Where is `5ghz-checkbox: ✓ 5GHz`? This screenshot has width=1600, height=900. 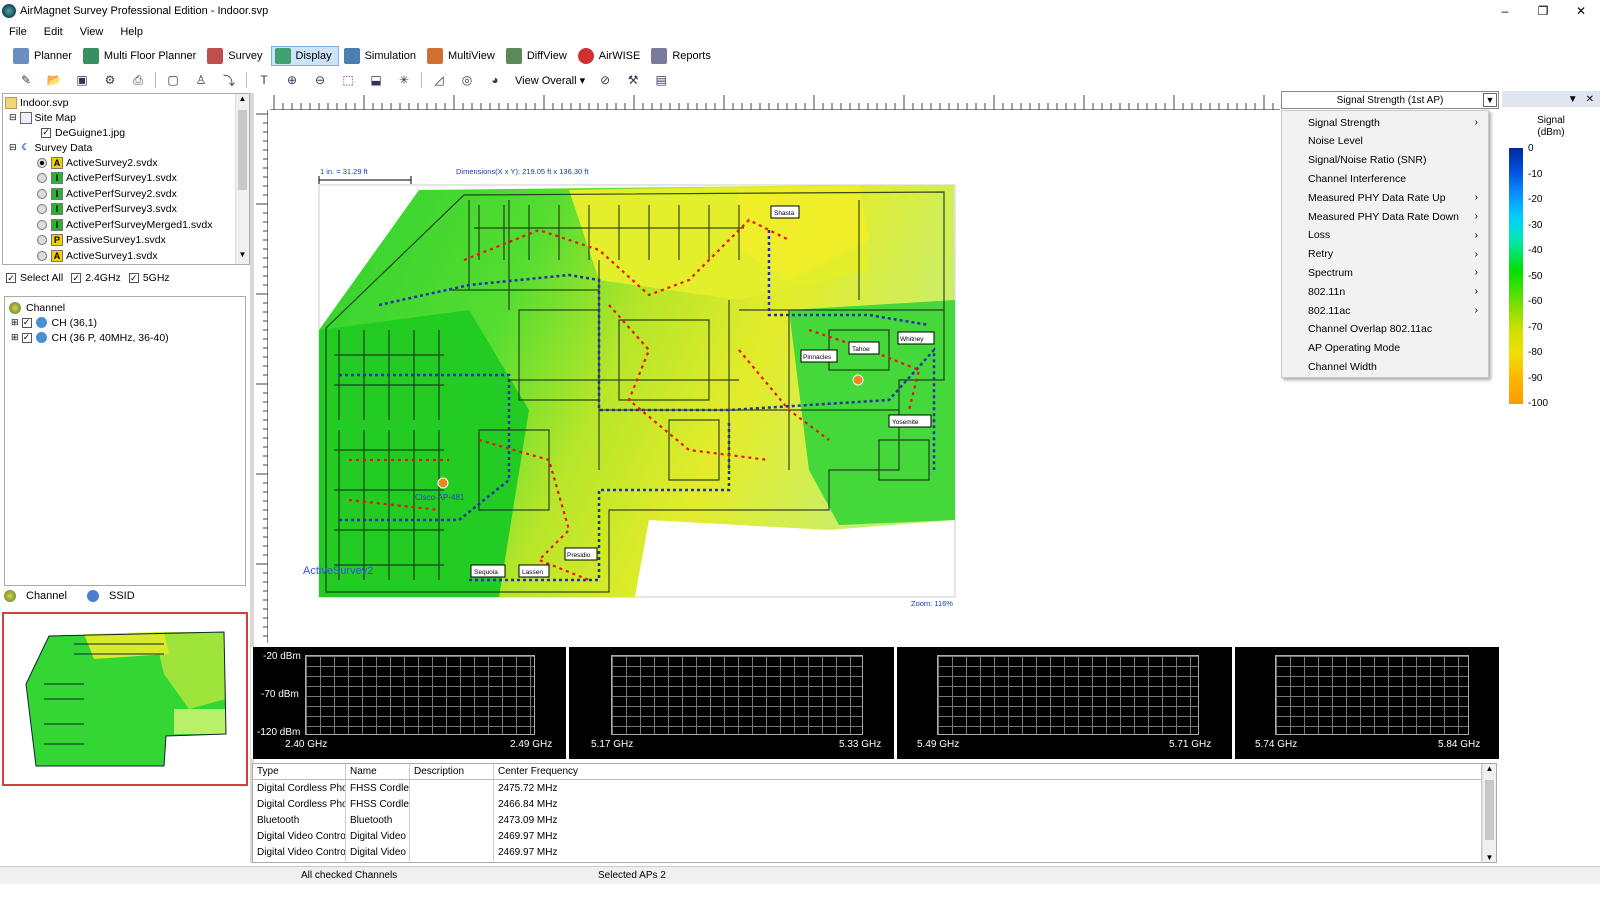 5ghz-checkbox: ✓ 5GHz is located at coordinates (149, 278).